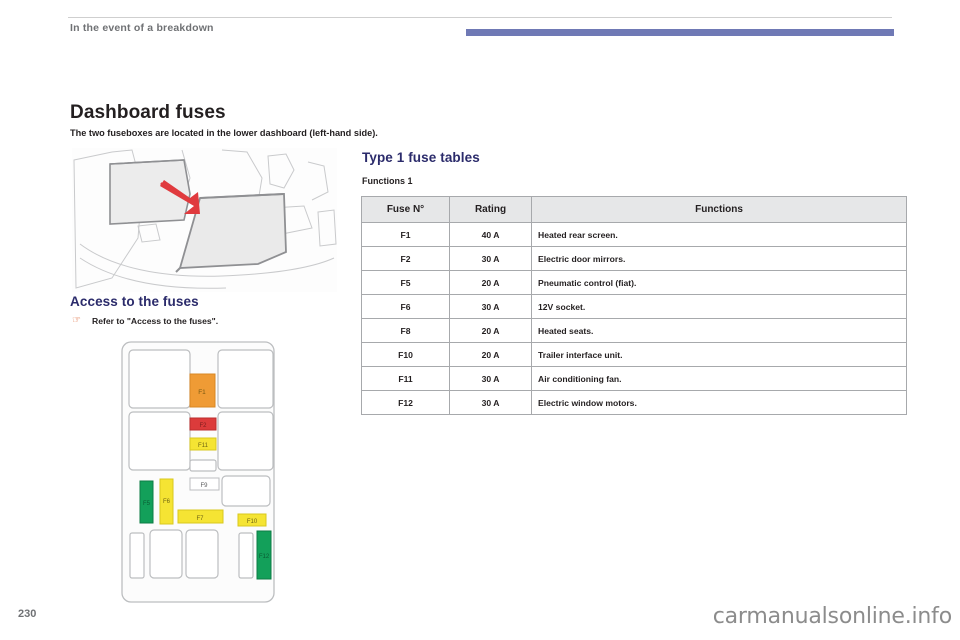  What do you see at coordinates (203, 426) in the screenshot?
I see `svg-text: F2` at bounding box center [203, 426].